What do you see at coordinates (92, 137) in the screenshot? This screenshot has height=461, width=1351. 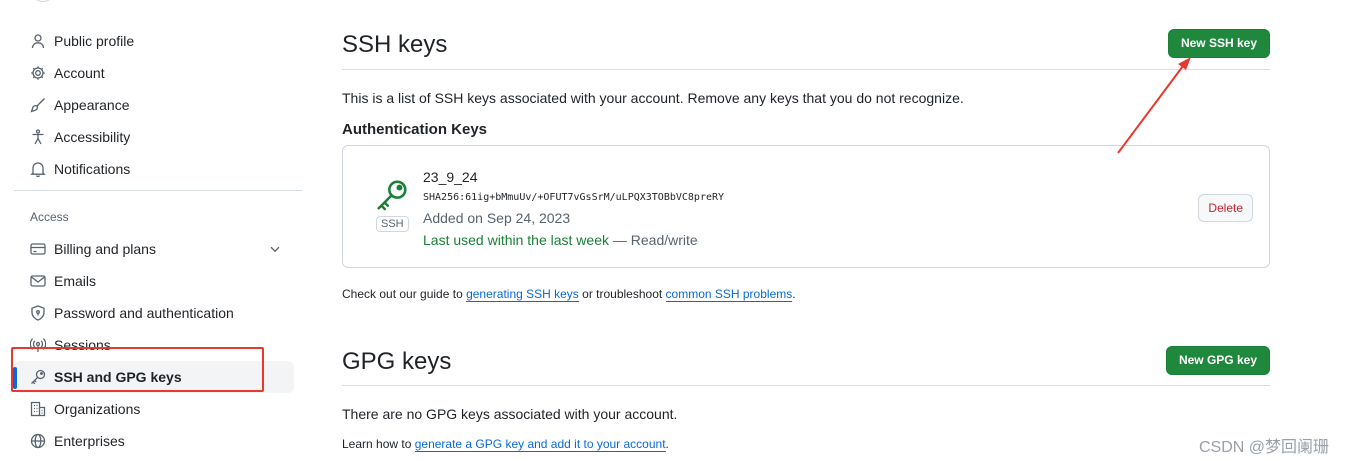 I see `sidebar-item-label: Accessibility` at bounding box center [92, 137].